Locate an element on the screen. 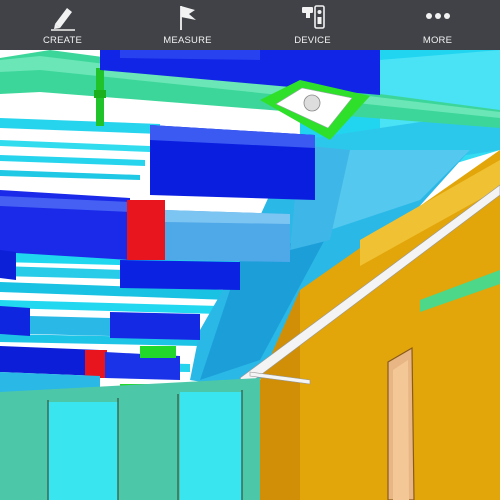 This screenshot has width=500, height=500. more-dots-icon is located at coordinates (437, 16).